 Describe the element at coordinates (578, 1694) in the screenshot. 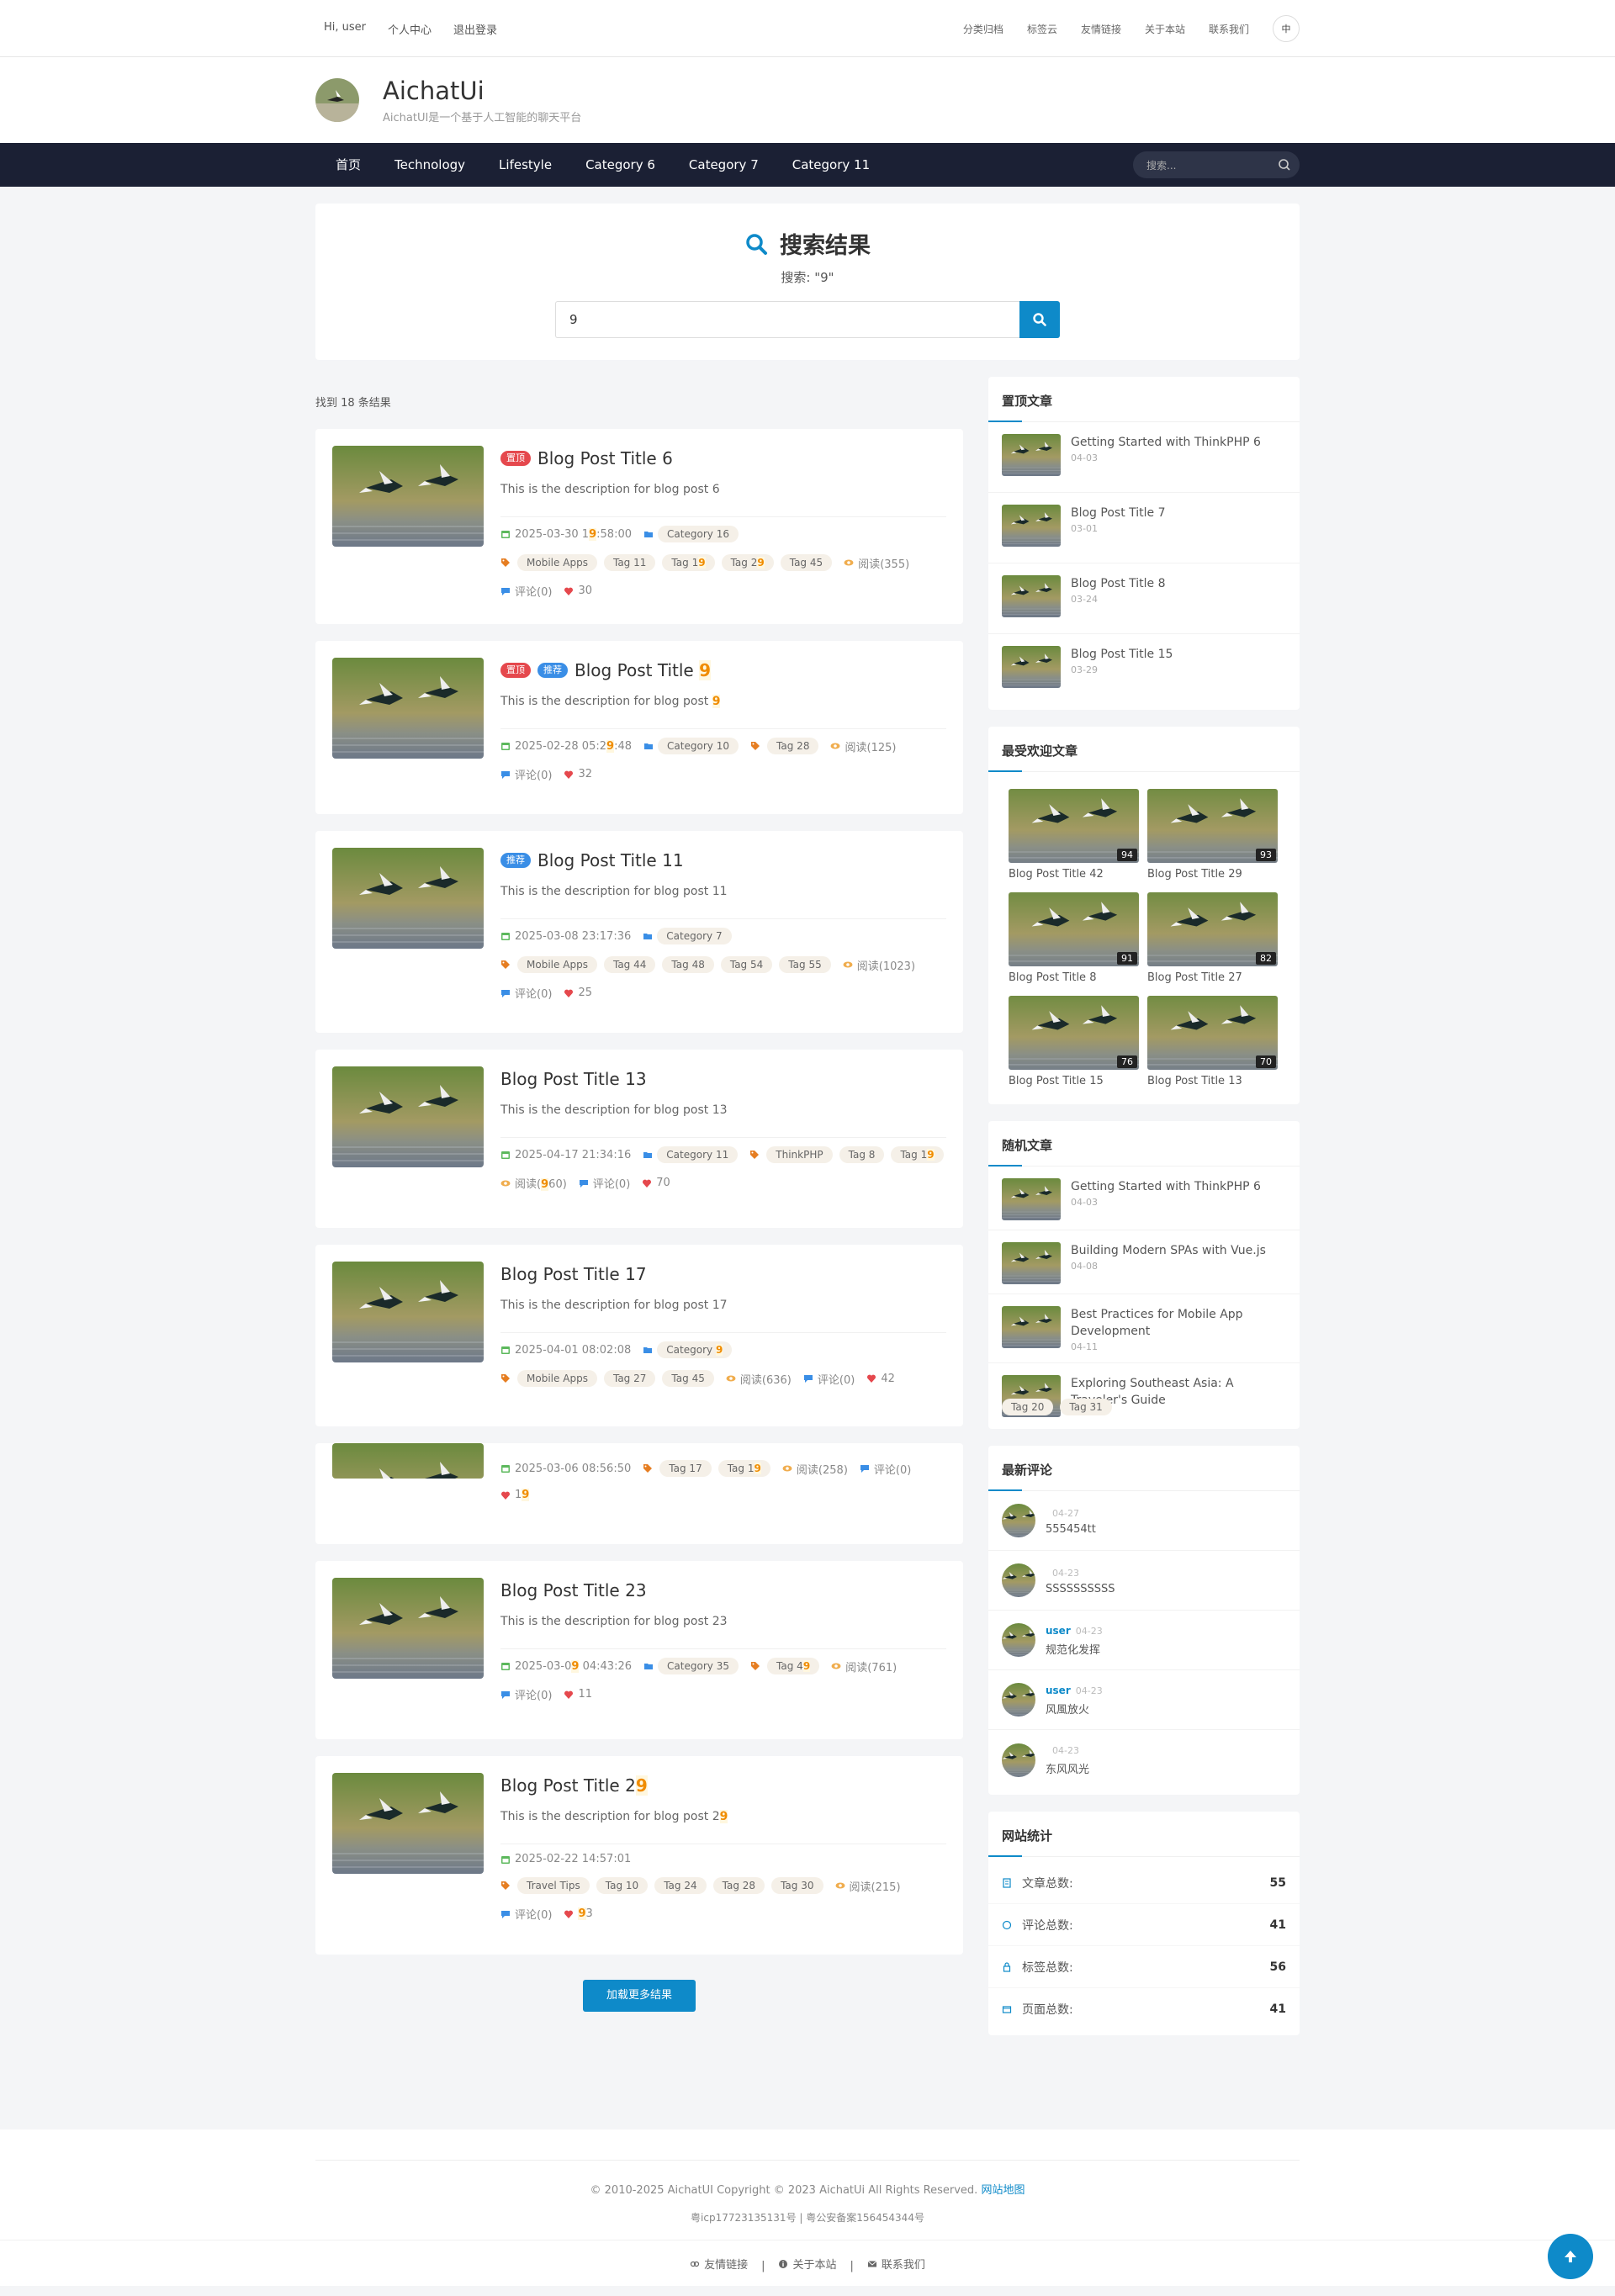

I see `post-likes: 11` at that location.